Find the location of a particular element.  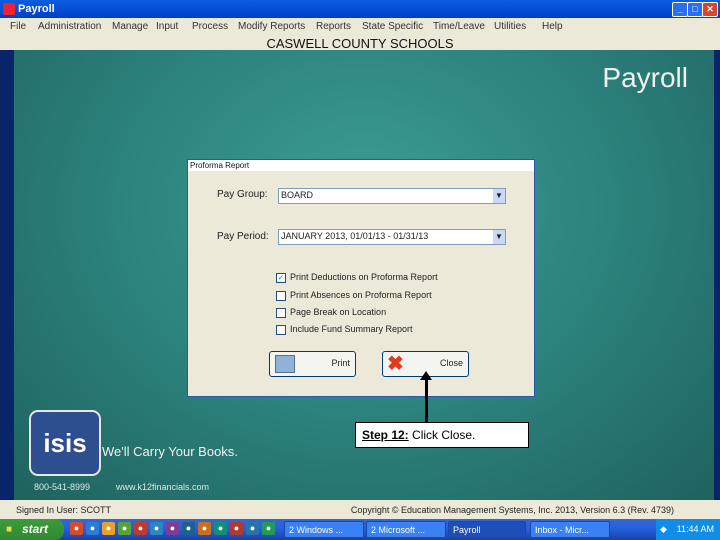

checkbox-checked: ✓ is located at coordinates (281, 277).